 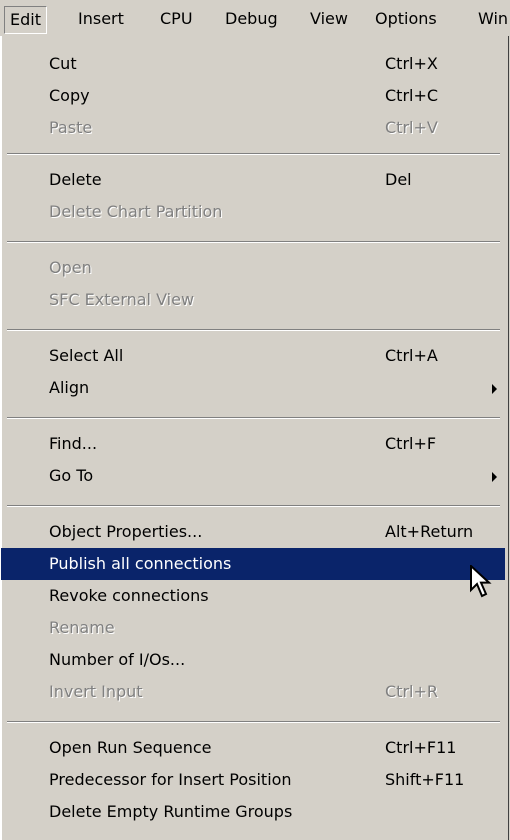 I want to click on menu-item-sfc-external-view: SFC External View, so click(x=253, y=300).